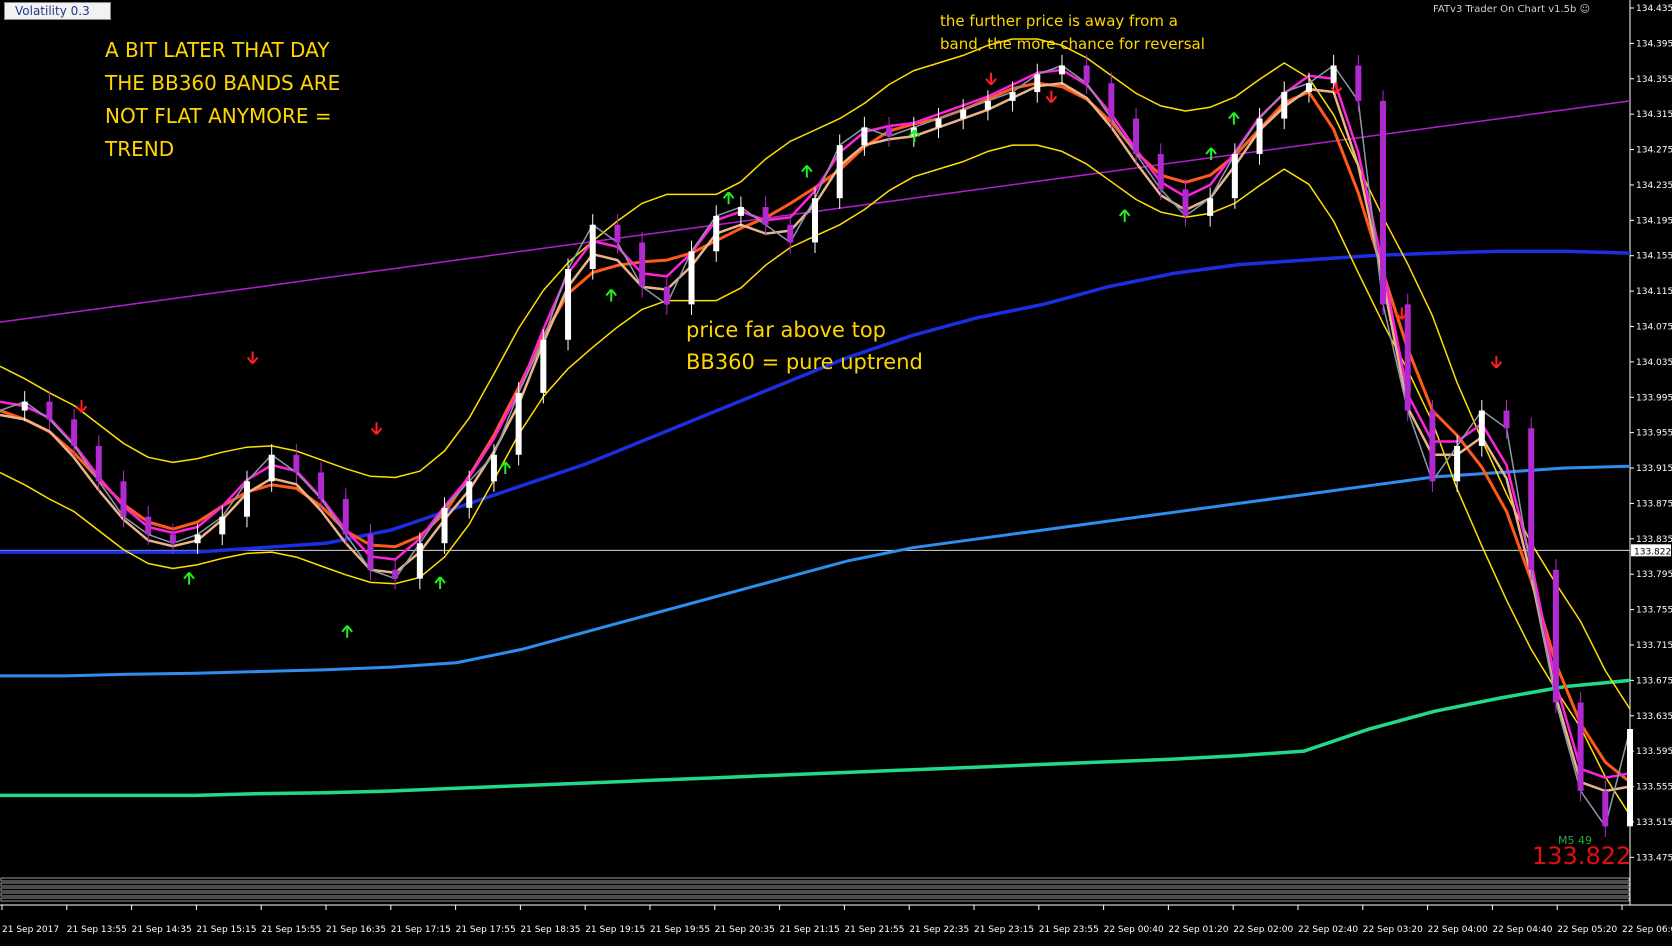 Image resolution: width=1672 pixels, height=946 pixels. I want to click on x-tick-label: 21 Sep 21:55, so click(874, 930).